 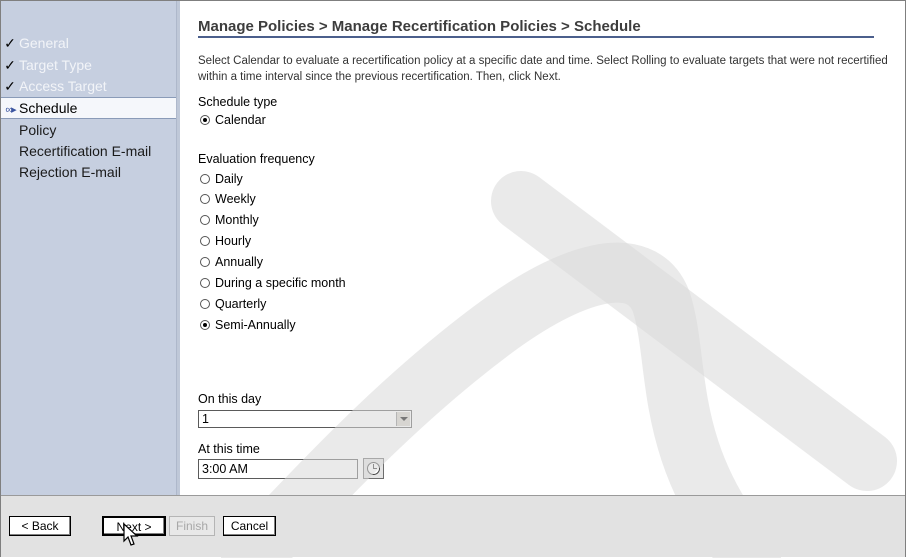 What do you see at coordinates (256, 159) in the screenshot?
I see `evaluation-frequency-label: Evaluation frequency` at bounding box center [256, 159].